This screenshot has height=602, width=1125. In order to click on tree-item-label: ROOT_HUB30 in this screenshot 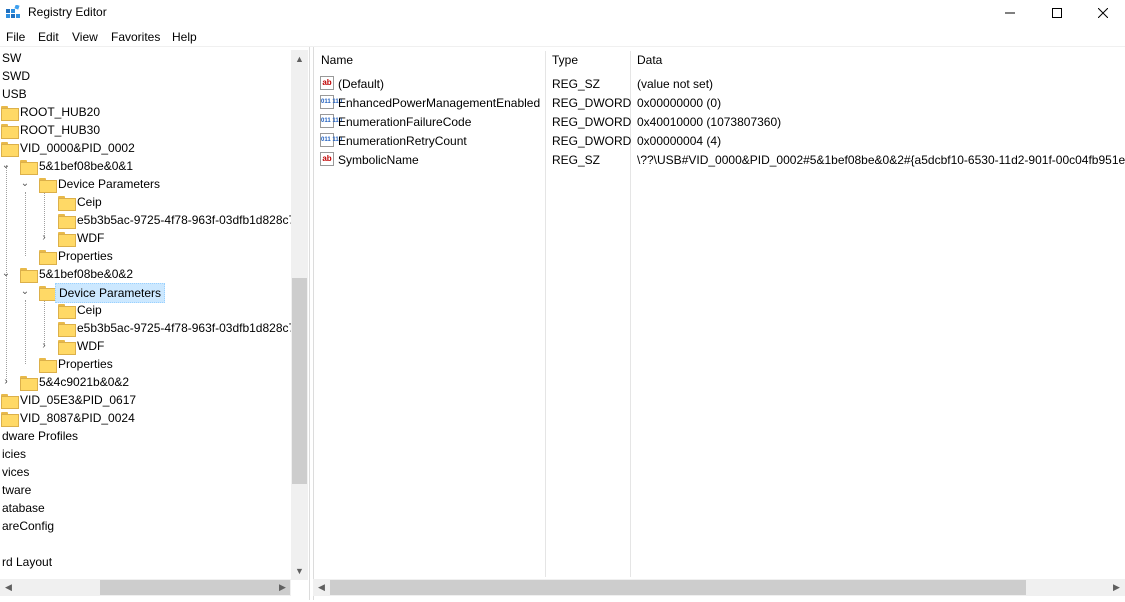, I will do `click(60, 130)`.